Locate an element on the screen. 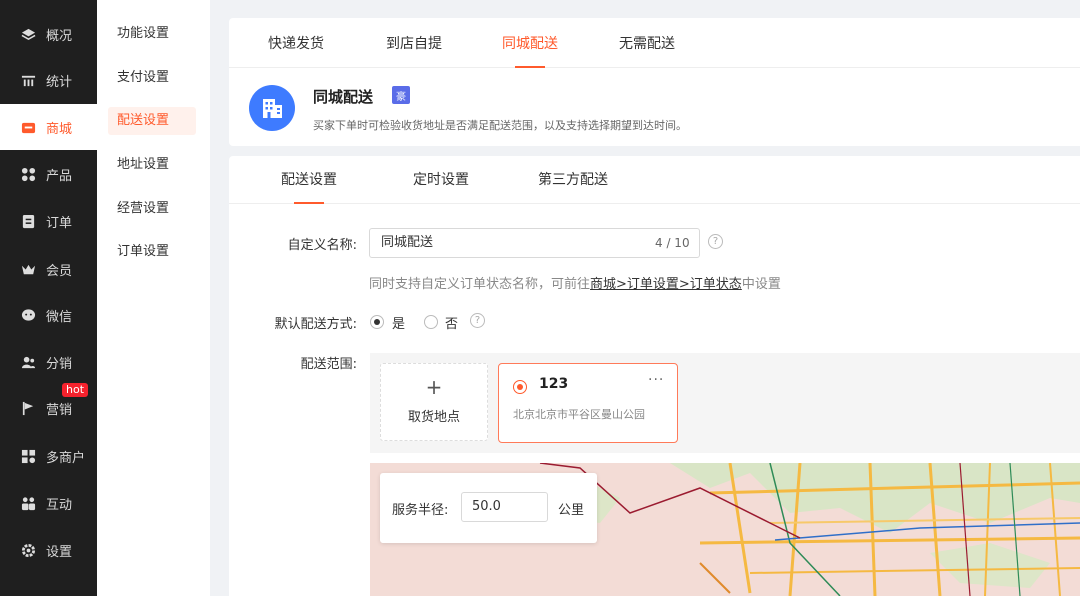  building-icon is located at coordinates (272, 108).